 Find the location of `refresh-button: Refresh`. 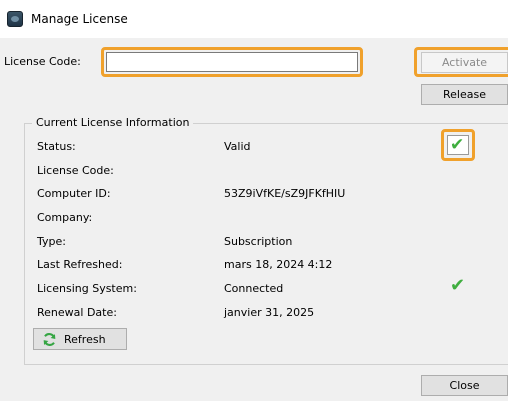

refresh-button: Refresh is located at coordinates (80, 339).